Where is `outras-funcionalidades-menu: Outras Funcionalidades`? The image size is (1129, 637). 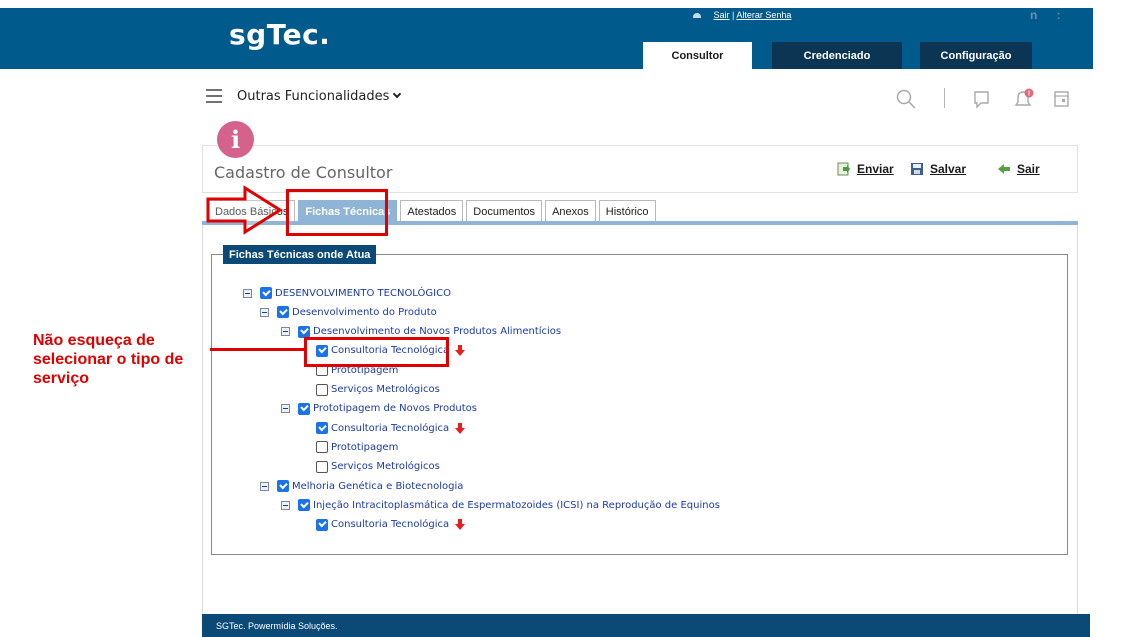 outras-funcionalidades-menu: Outras Funcionalidades is located at coordinates (319, 96).